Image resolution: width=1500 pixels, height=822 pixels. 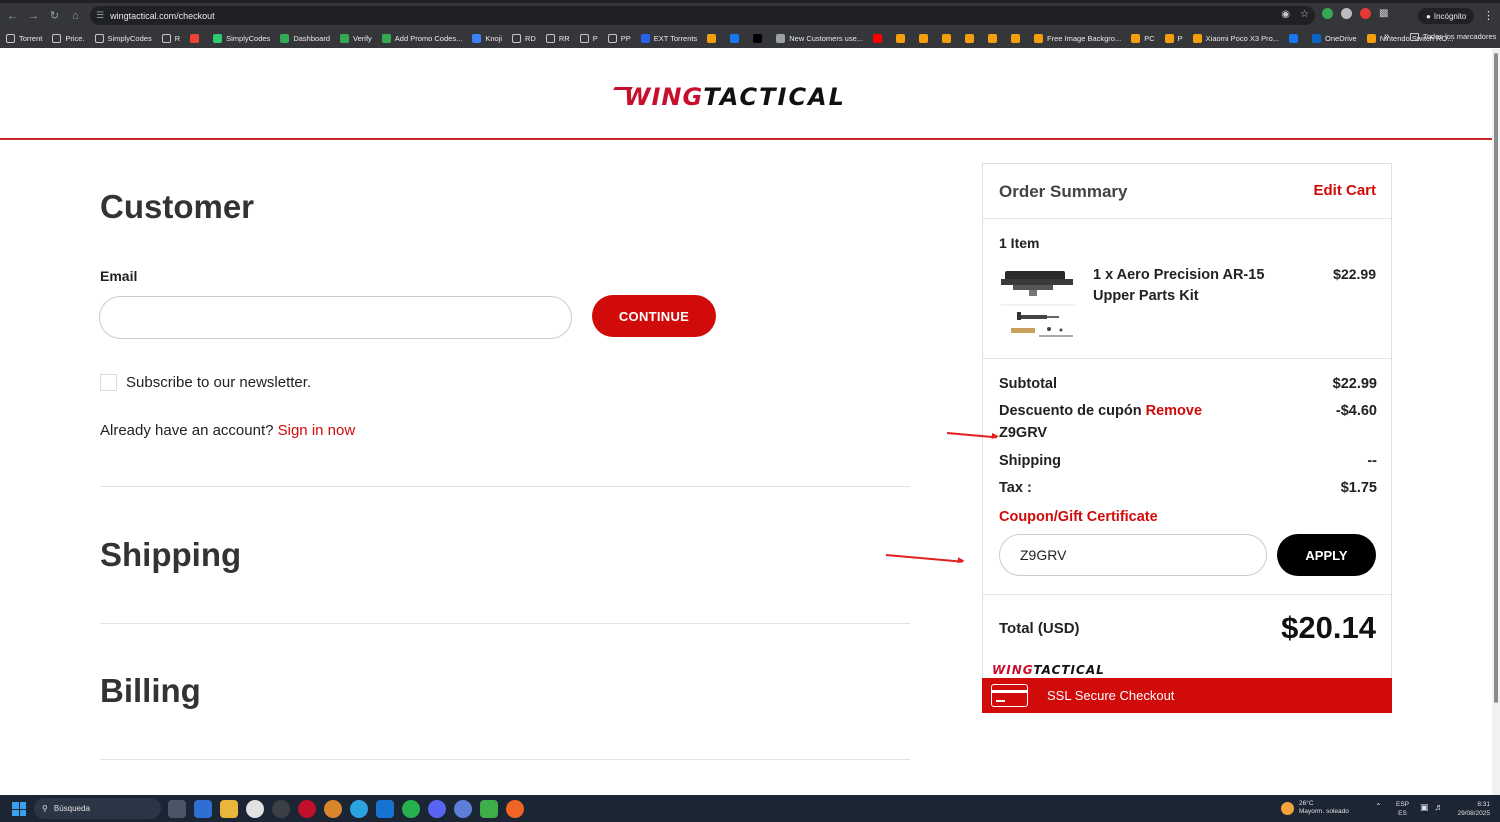 I want to click on address-bar: ☰ wingtactical.com/checkout ◉ ☆, so click(x=702, y=15).